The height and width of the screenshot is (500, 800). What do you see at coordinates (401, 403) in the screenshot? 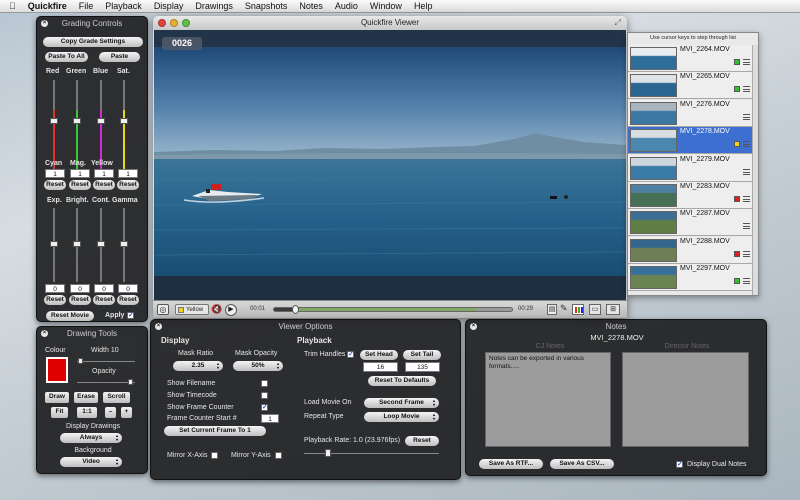
I see `load-movie-select: Second Frame` at bounding box center [401, 403].